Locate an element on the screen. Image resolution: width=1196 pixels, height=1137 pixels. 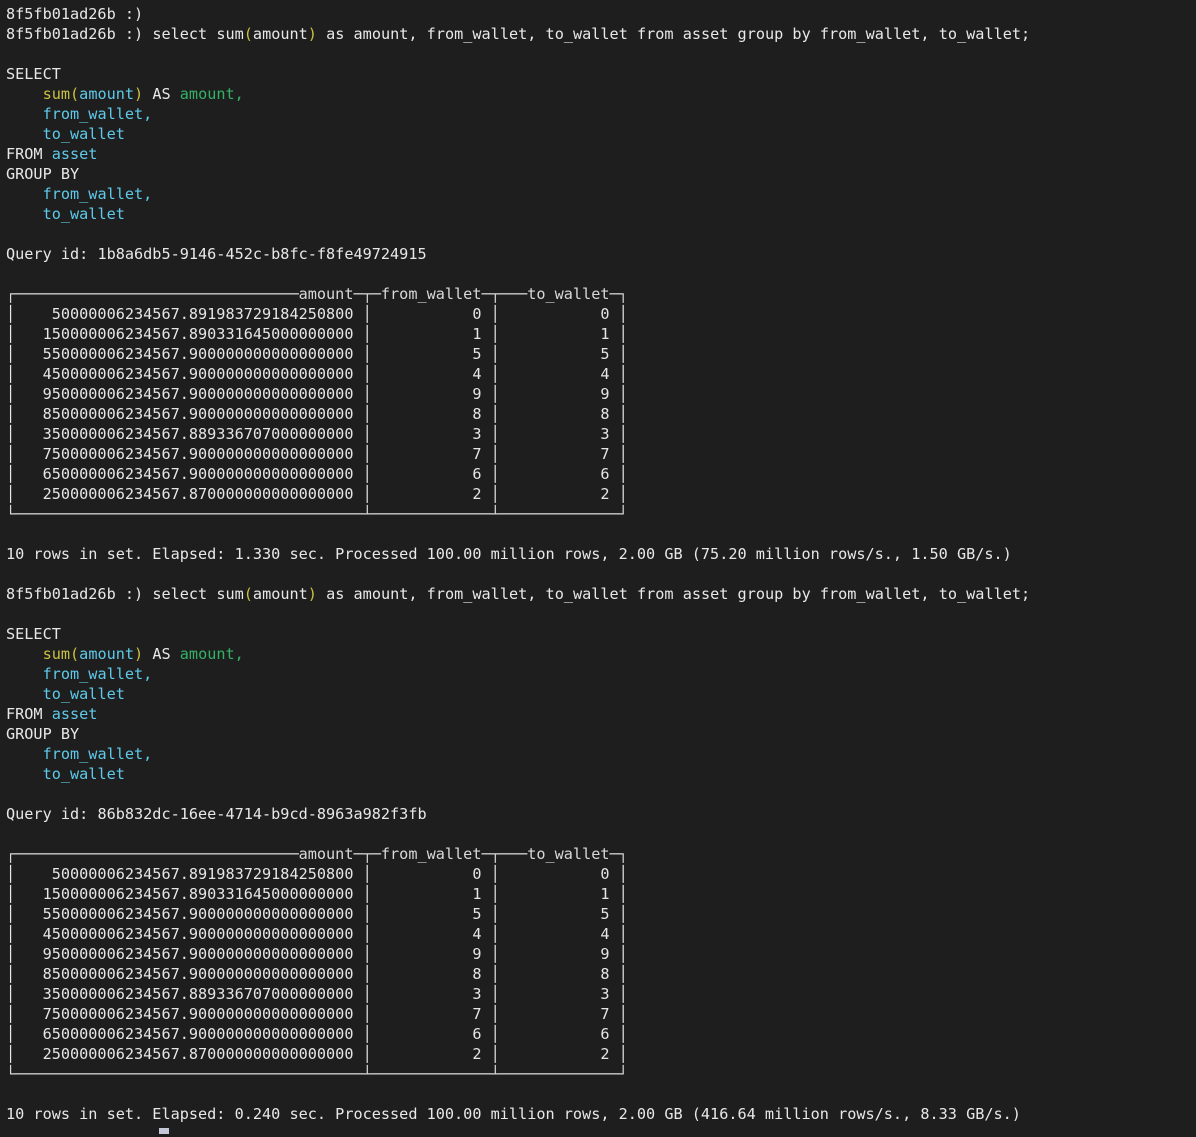
query-id-value: 1b8a6db5-9146-452c-b8fc-f8fe49724915 is located at coordinates (262, 254).